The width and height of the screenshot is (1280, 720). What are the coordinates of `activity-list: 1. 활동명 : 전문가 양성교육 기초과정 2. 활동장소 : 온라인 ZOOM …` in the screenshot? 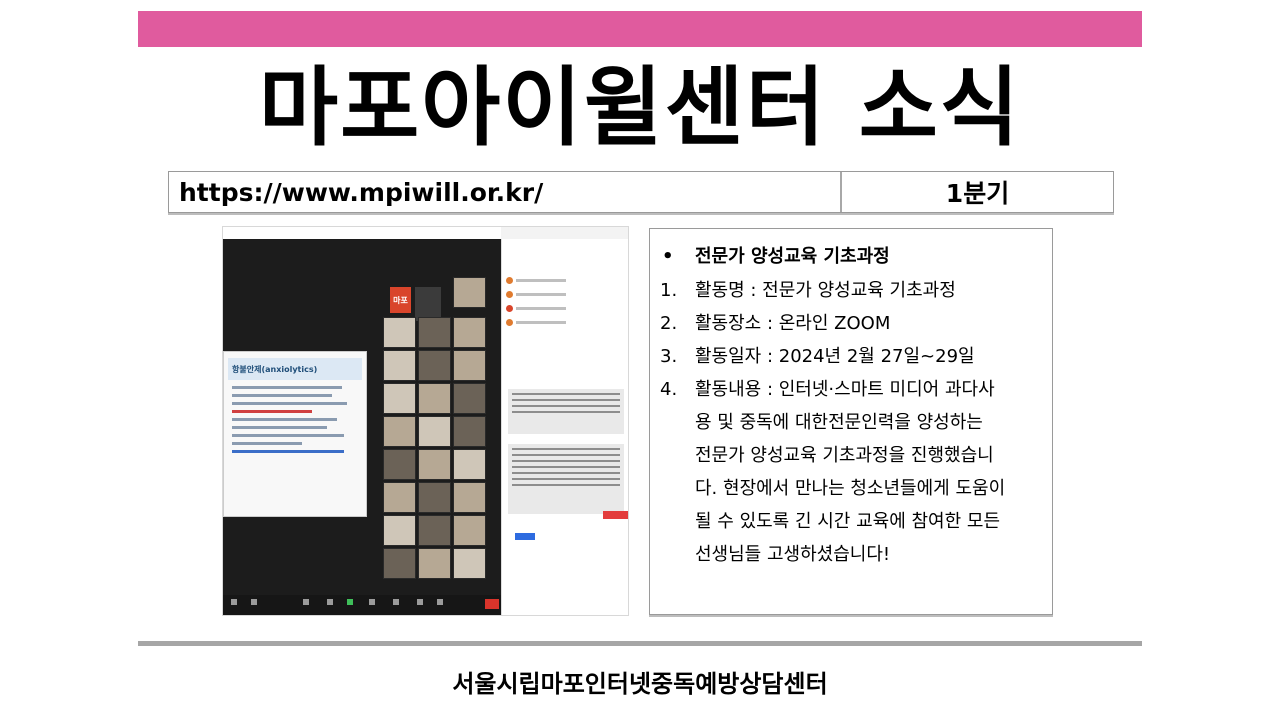 It's located at (855, 422).